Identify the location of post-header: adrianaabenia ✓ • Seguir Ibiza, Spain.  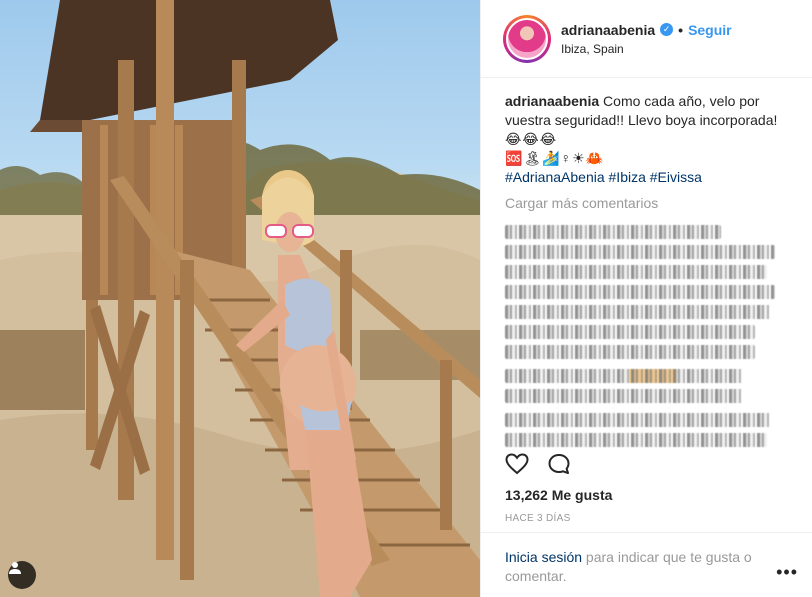
(646, 39).